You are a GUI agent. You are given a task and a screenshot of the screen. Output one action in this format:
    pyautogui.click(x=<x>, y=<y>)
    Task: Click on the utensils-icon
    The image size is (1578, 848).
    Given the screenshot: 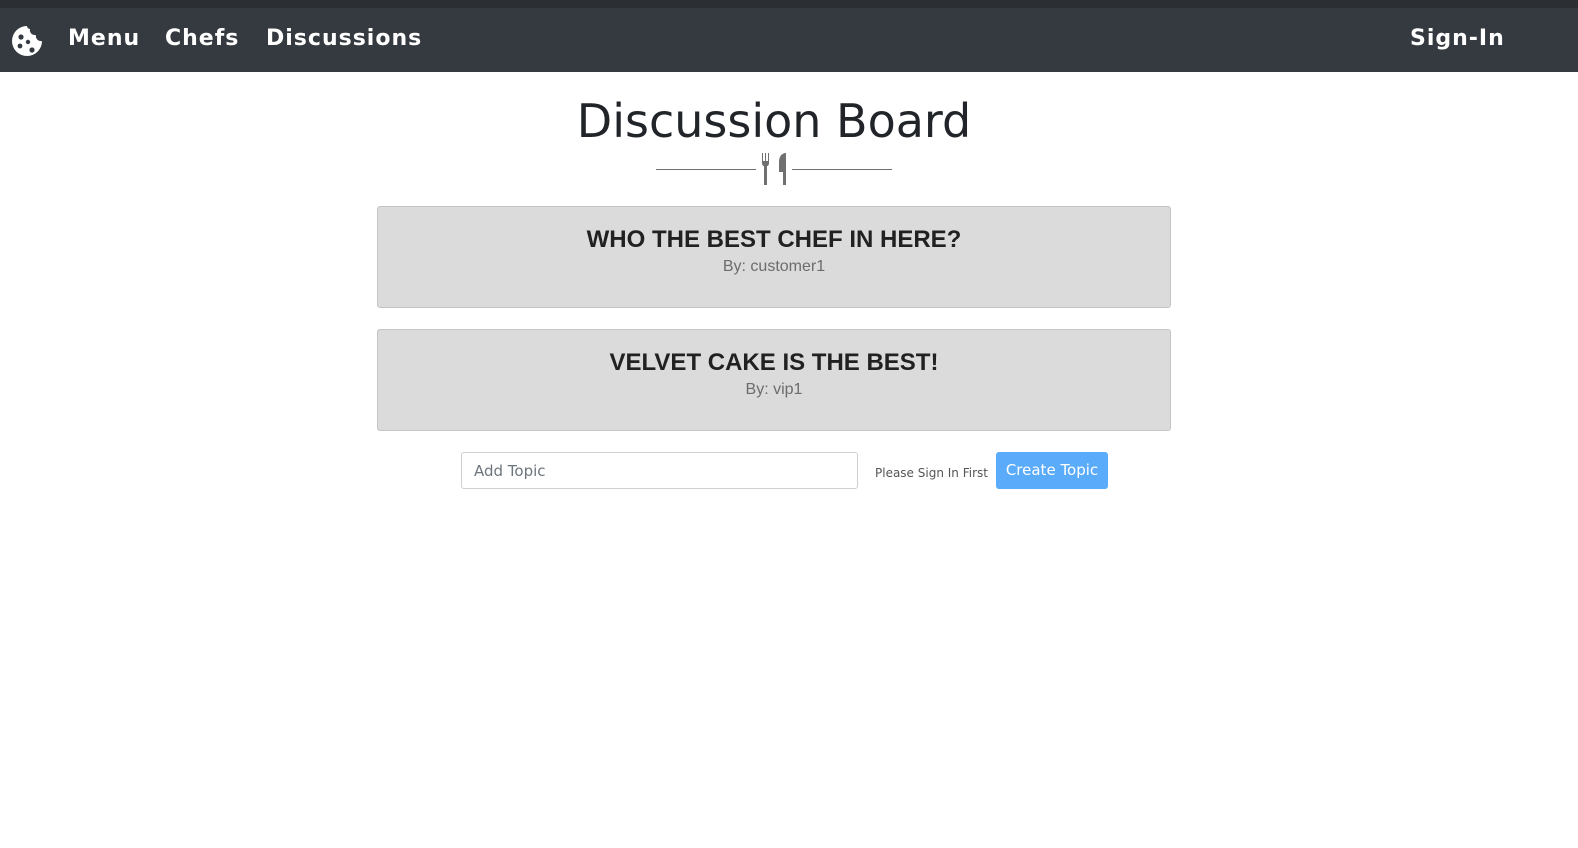 What is the action you would take?
    pyautogui.click(x=774, y=169)
    